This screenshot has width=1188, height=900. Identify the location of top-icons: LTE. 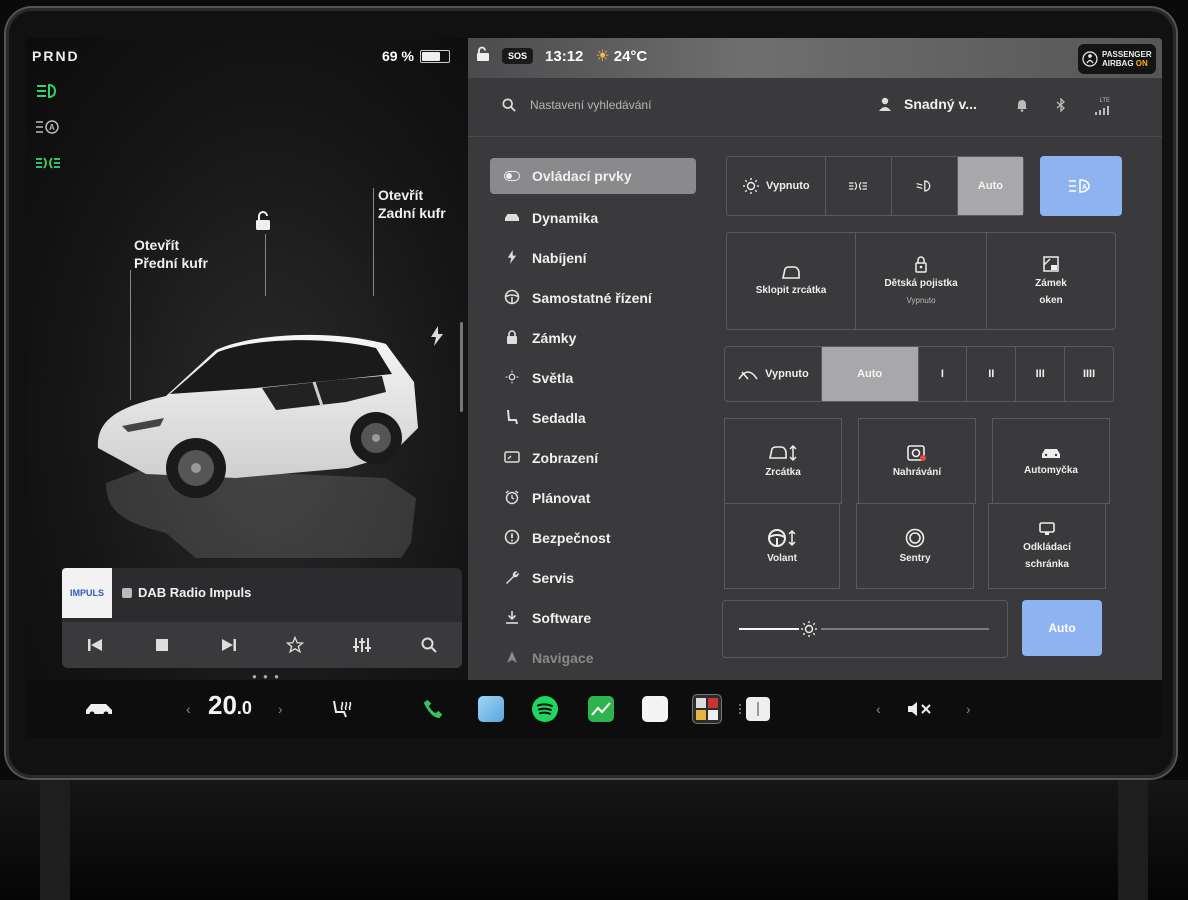
(1063, 106).